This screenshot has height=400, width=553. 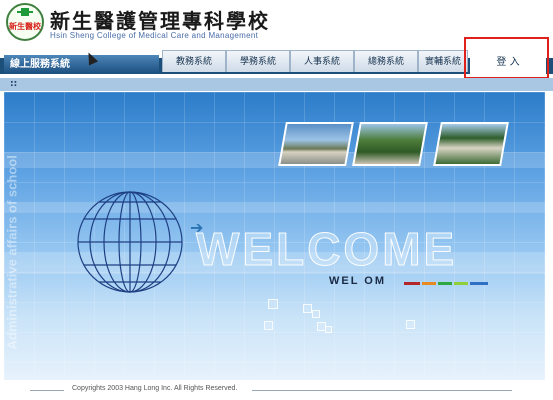 I want to click on color-bar-red, so click(x=412, y=283).